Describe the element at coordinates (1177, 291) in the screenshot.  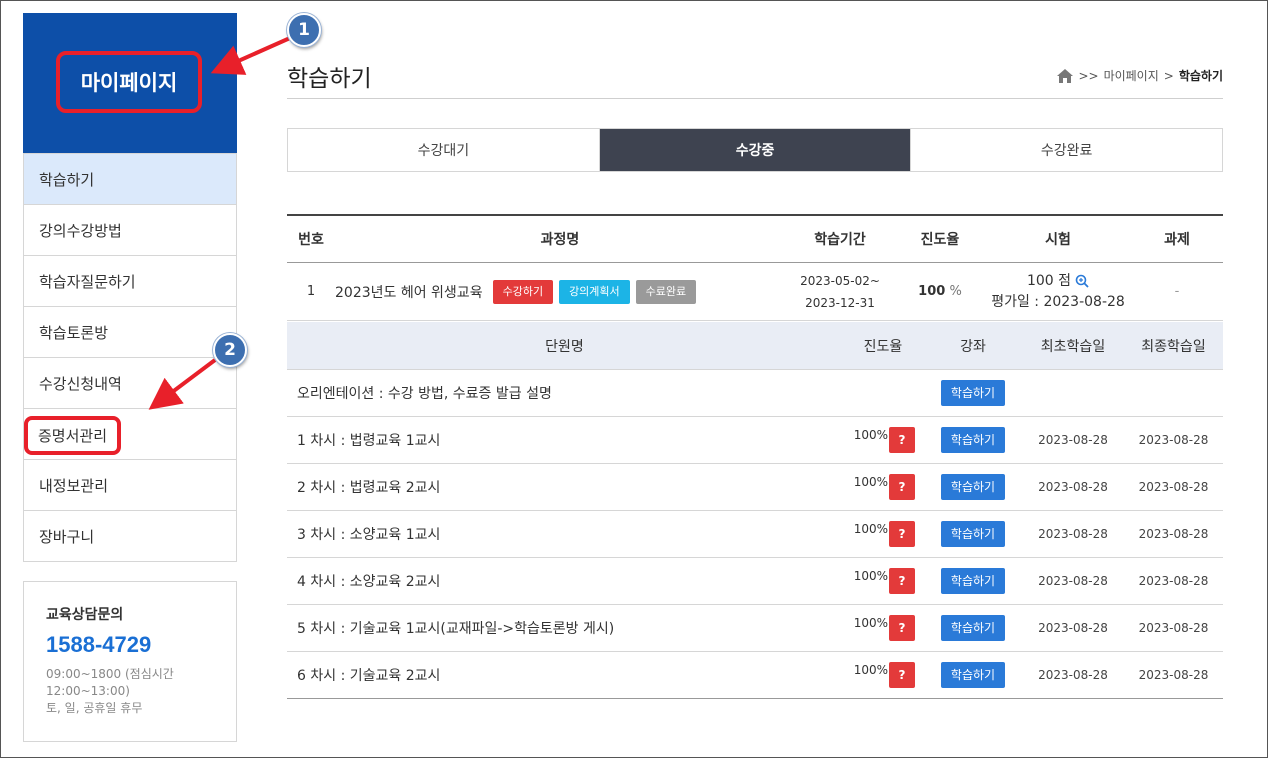
I see `course-task: -` at that location.